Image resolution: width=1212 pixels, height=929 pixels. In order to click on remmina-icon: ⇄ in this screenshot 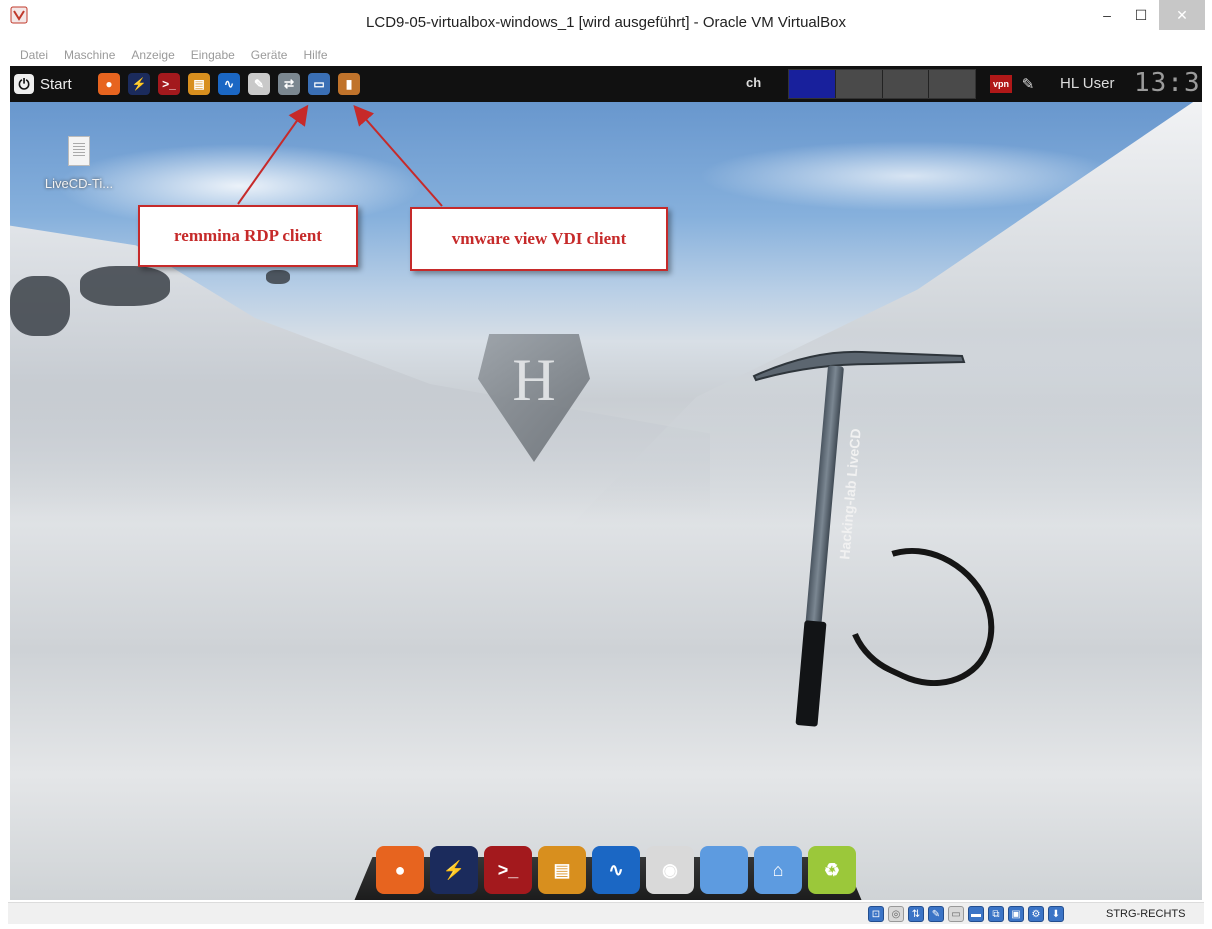, I will do `click(289, 84)`.